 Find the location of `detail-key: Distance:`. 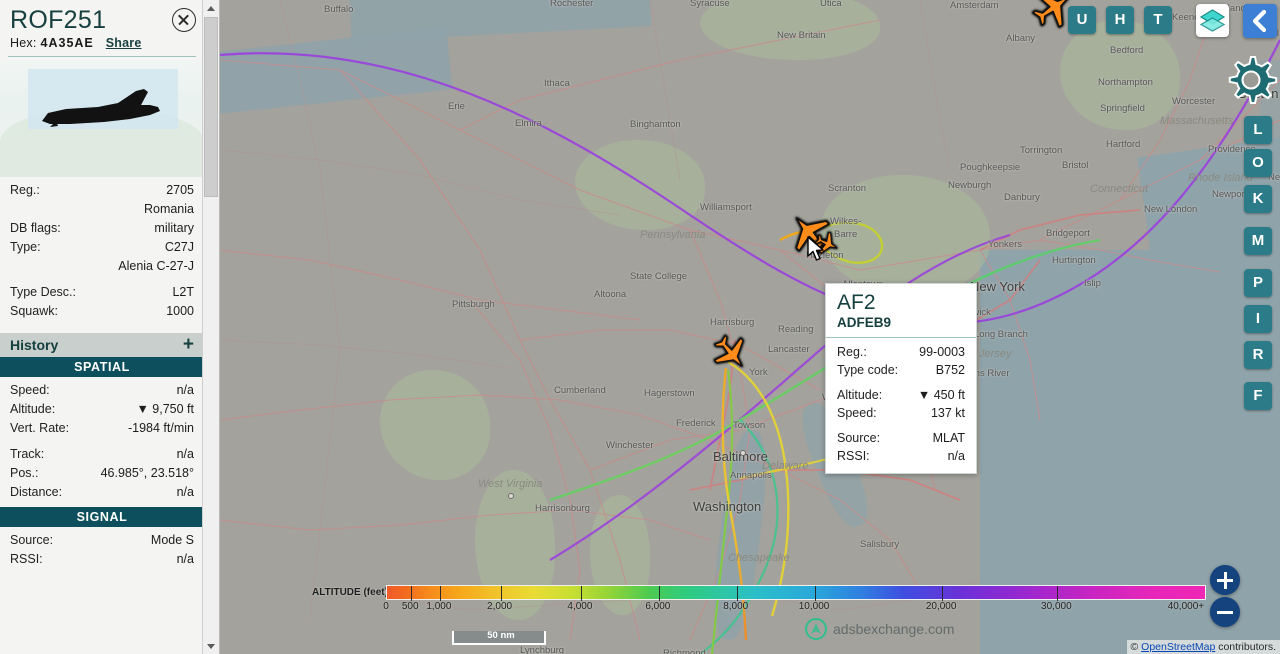

detail-key: Distance: is located at coordinates (36, 492).